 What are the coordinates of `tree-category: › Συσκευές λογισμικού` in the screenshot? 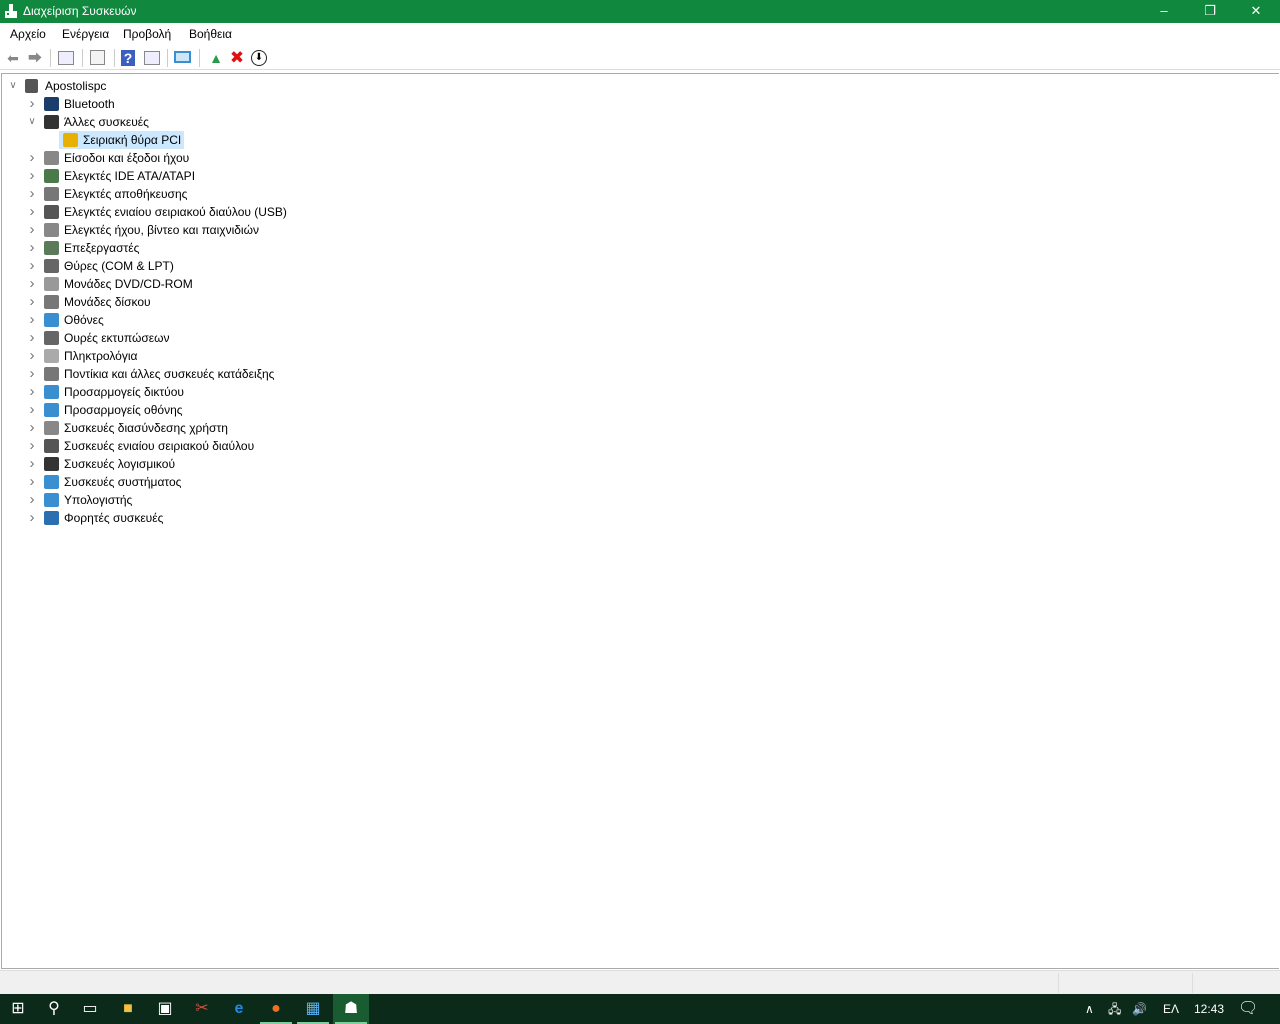 It's located at (202, 464).